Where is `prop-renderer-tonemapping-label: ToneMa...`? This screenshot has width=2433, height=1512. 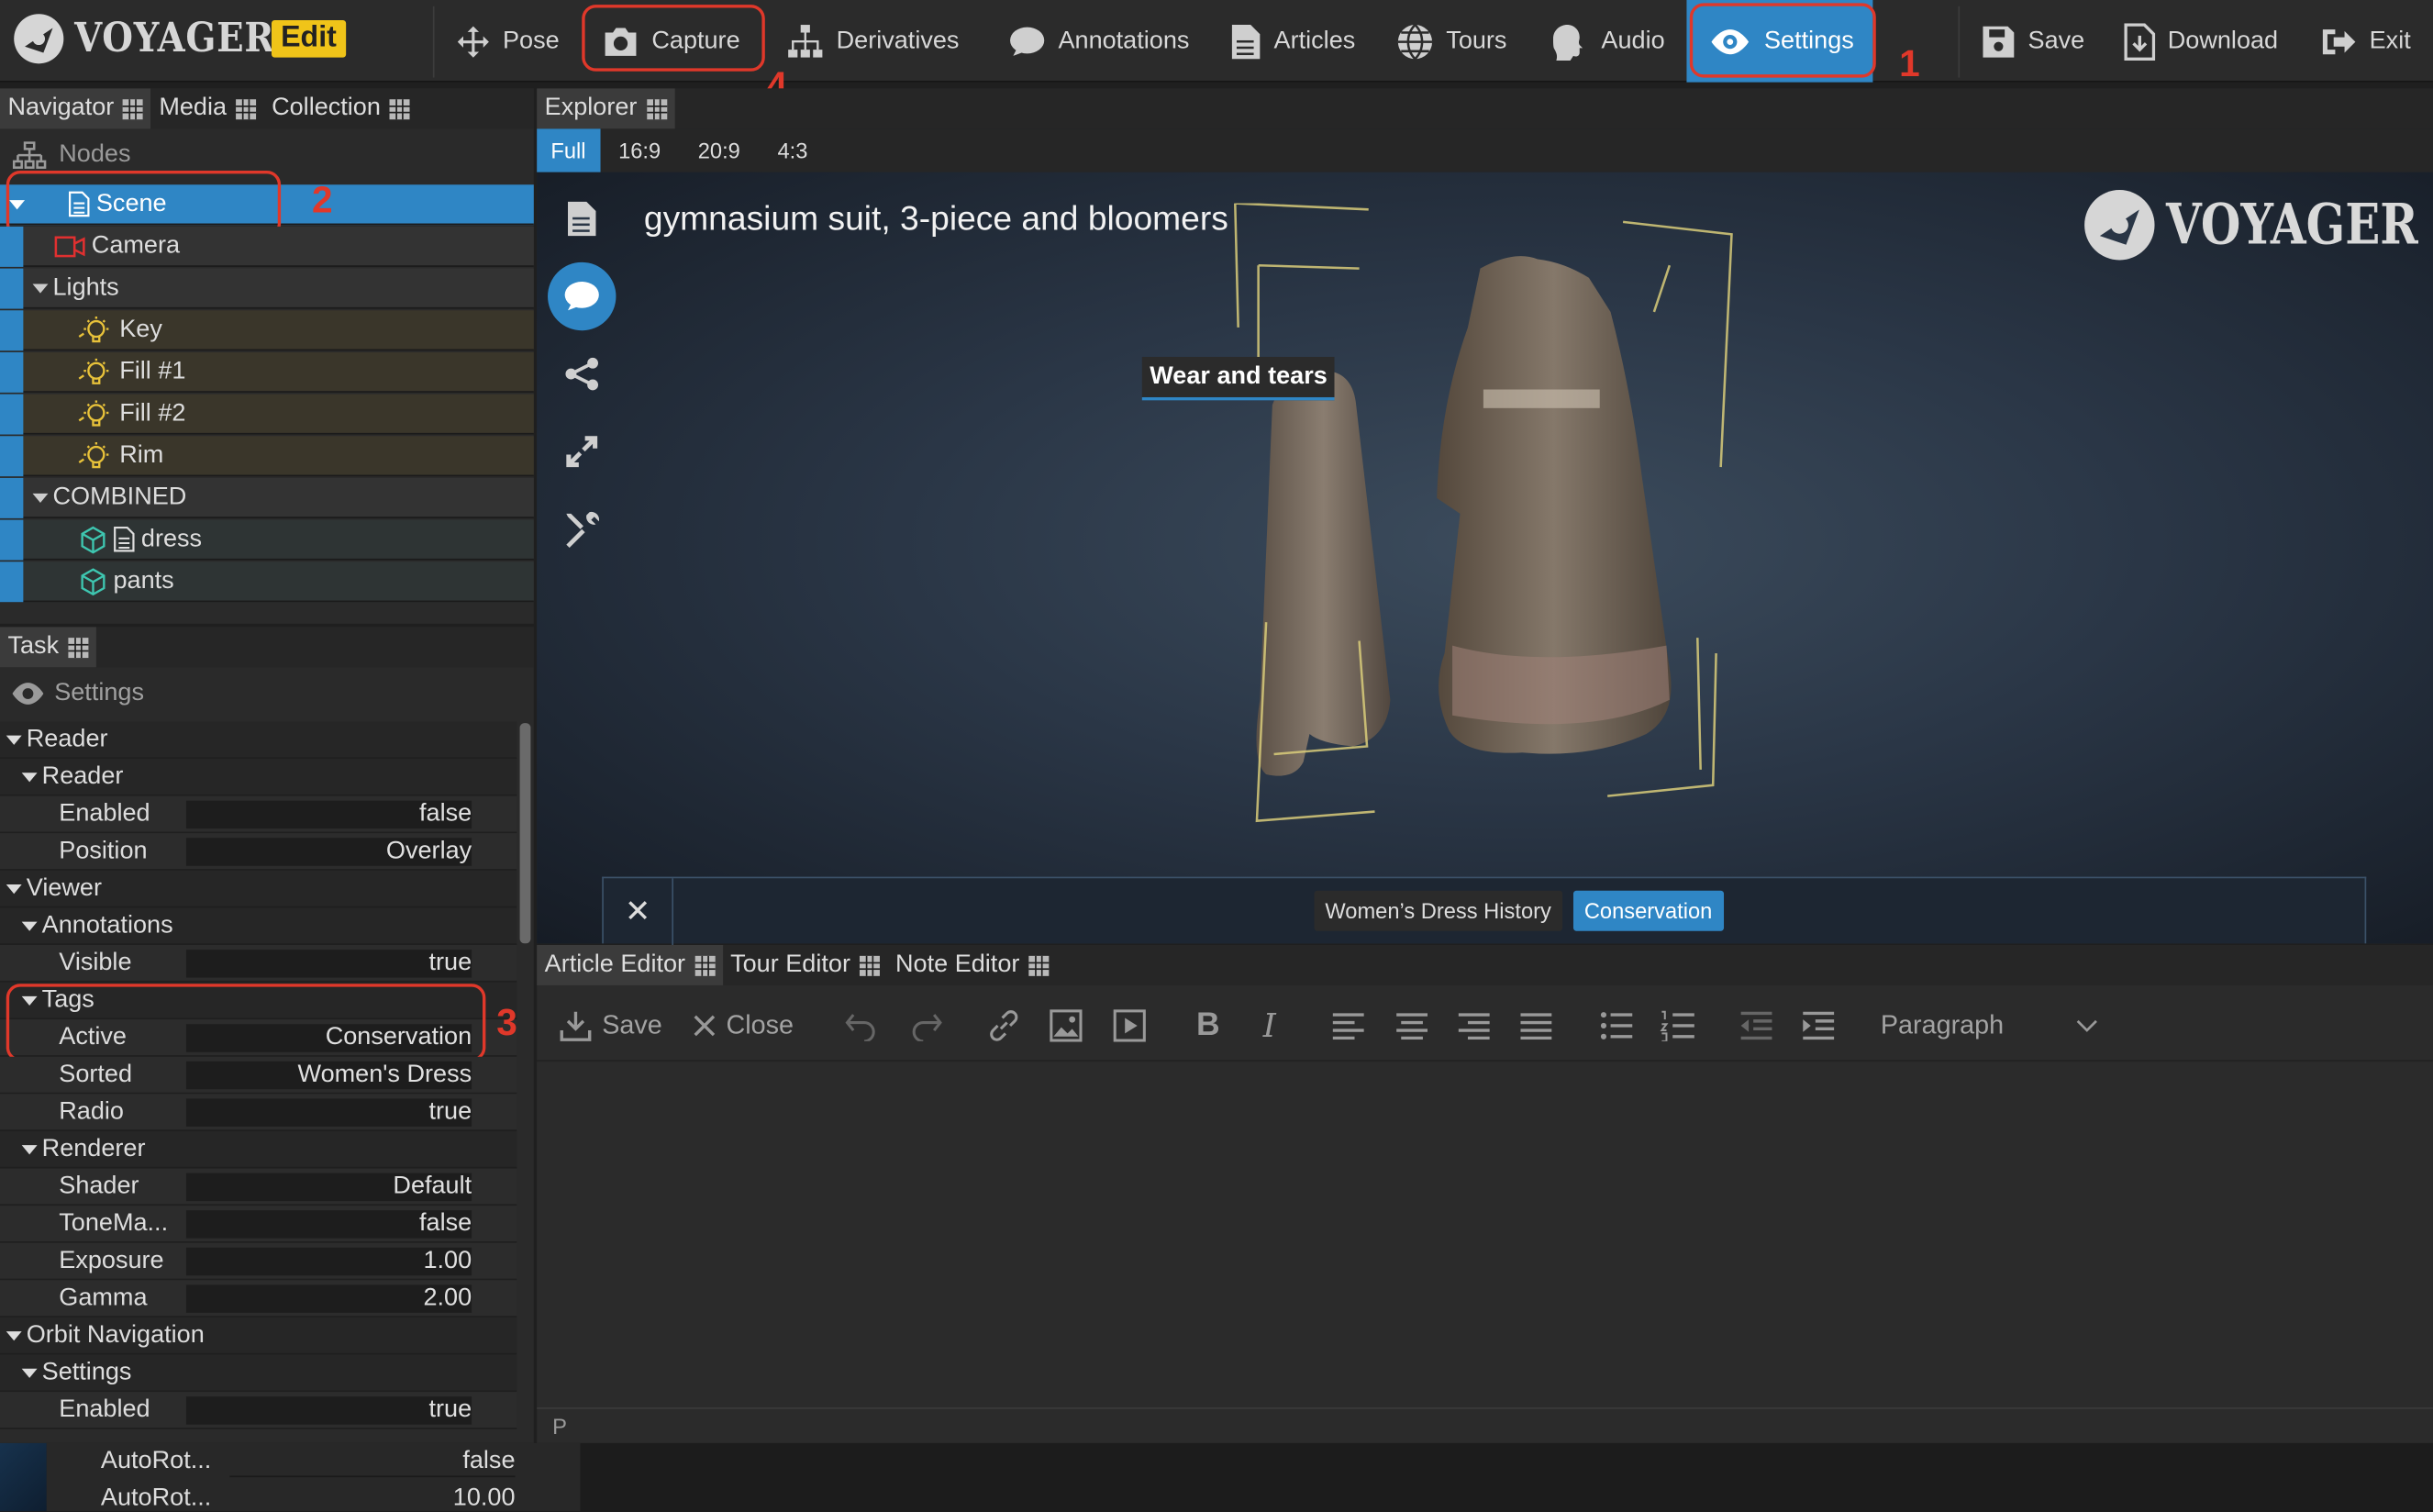 prop-renderer-tonemapping-label: ToneMa... is located at coordinates (114, 1223).